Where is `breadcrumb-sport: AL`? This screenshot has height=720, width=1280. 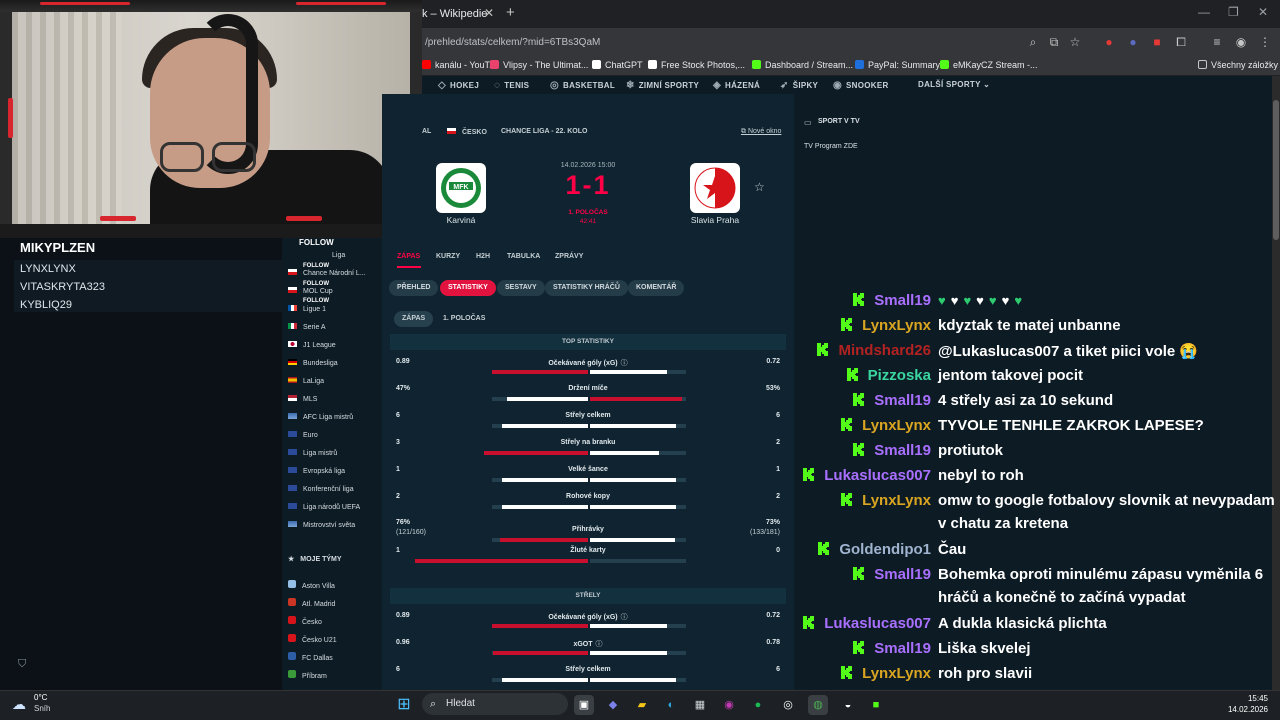 breadcrumb-sport: AL is located at coordinates (426, 131).